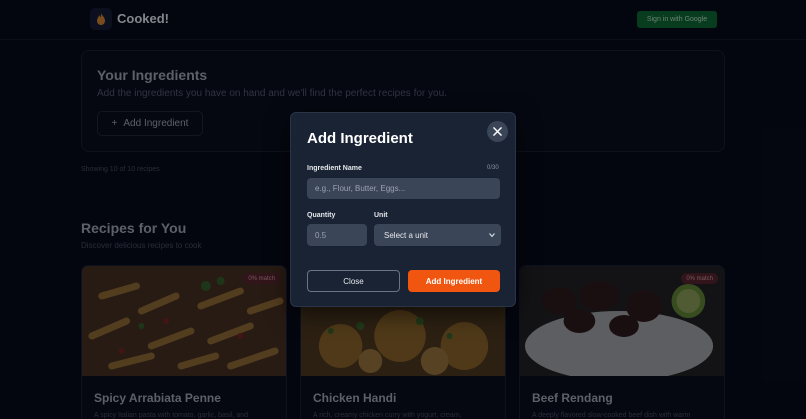 This screenshot has width=806, height=419. What do you see at coordinates (406, 235) in the screenshot?
I see `unit-select-value: Select a unit` at bounding box center [406, 235].